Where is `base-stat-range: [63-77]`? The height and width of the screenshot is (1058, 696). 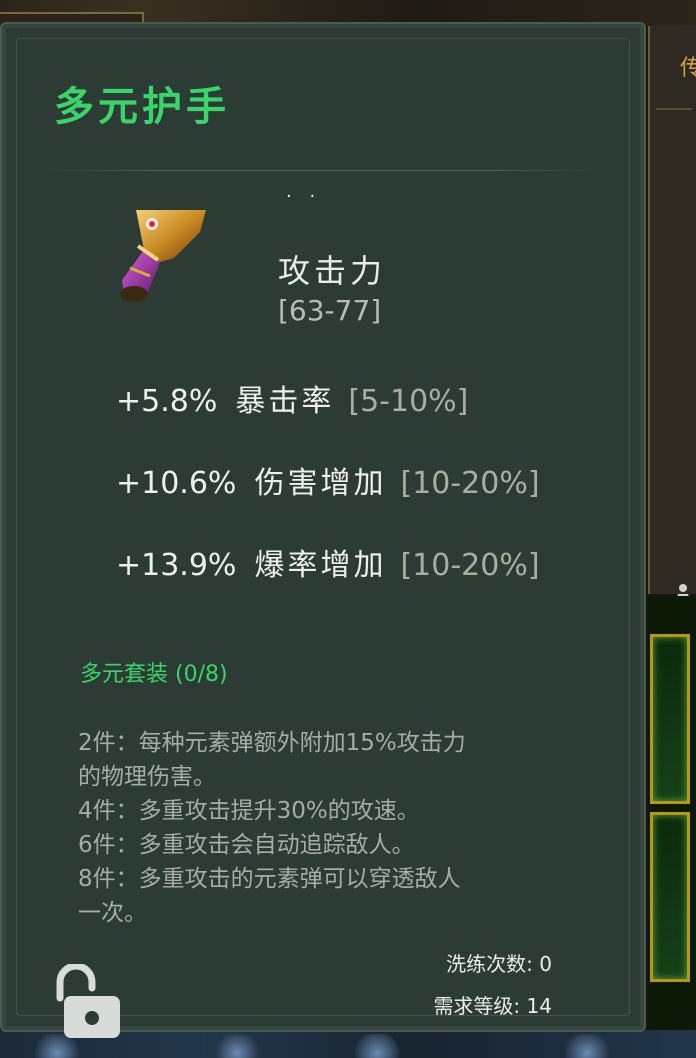
base-stat-range: [63-77] is located at coordinates (330, 310).